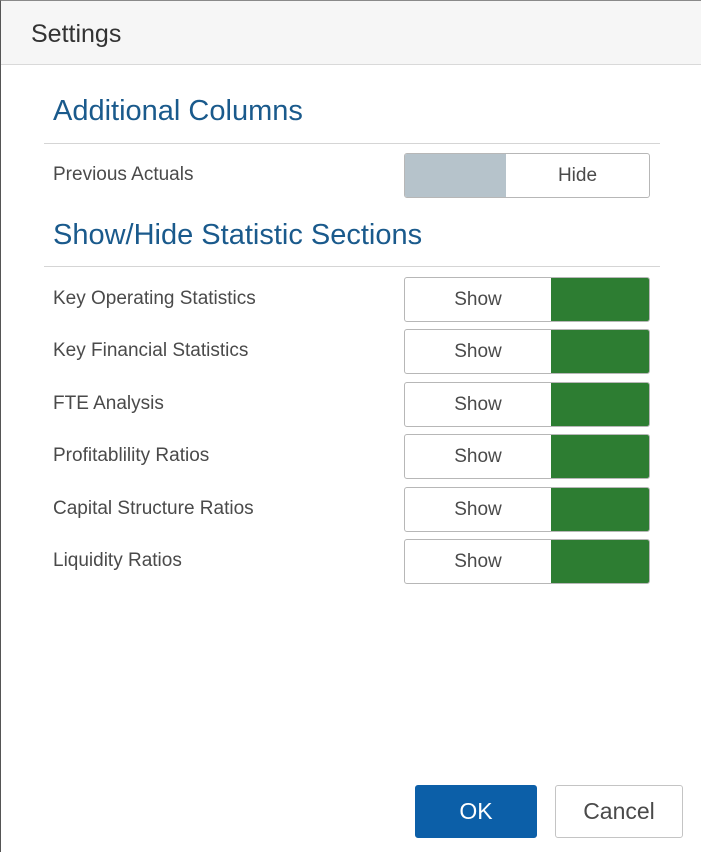  What do you see at coordinates (117, 560) in the screenshot?
I see `liquidity-ratios-label: Liquidity Ratios` at bounding box center [117, 560].